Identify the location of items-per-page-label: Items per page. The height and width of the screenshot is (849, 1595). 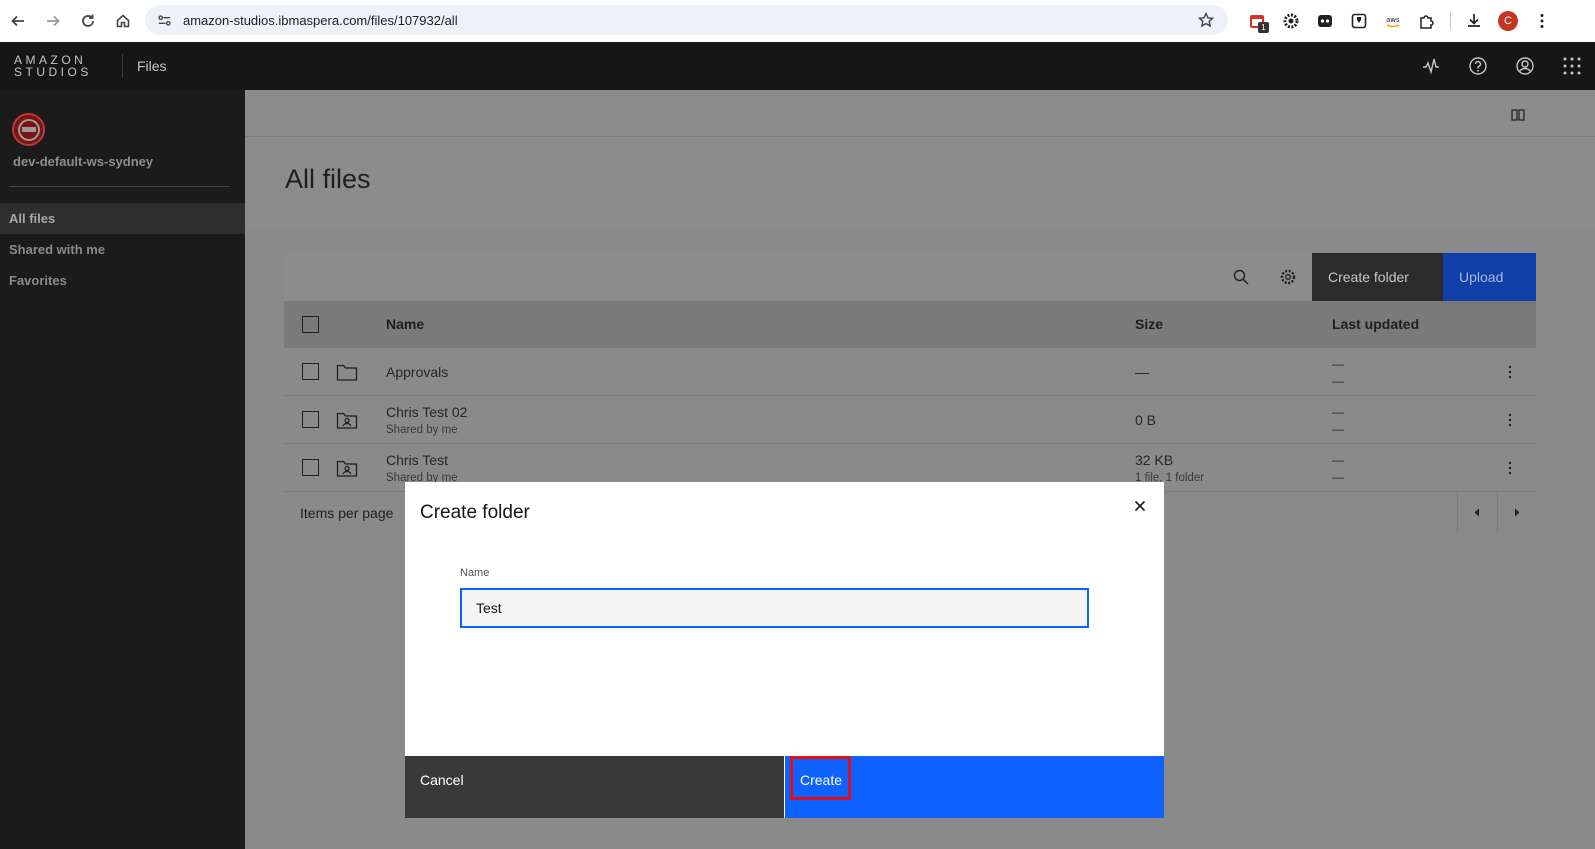
(347, 513).